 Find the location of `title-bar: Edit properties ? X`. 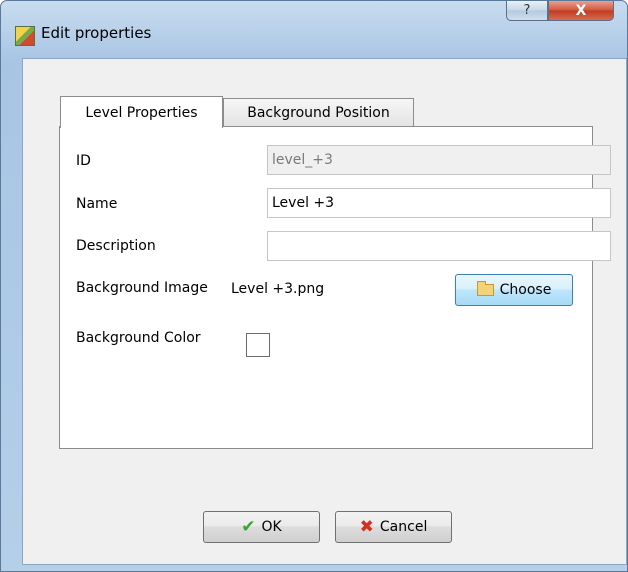

title-bar: Edit properties ? X is located at coordinates (314, 29).